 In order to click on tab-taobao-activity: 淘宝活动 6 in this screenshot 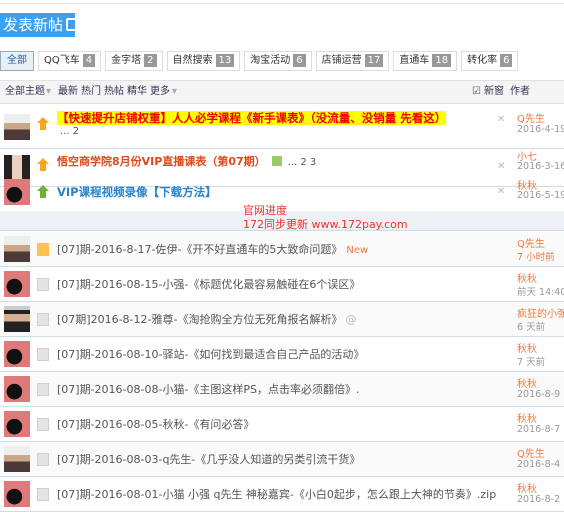, I will do `click(278, 61)`.